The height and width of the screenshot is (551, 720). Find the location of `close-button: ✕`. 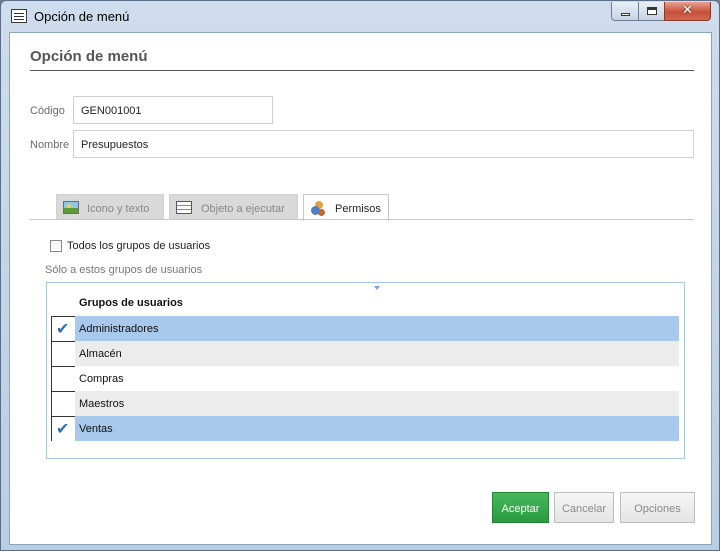

close-button: ✕ is located at coordinates (687, 11).